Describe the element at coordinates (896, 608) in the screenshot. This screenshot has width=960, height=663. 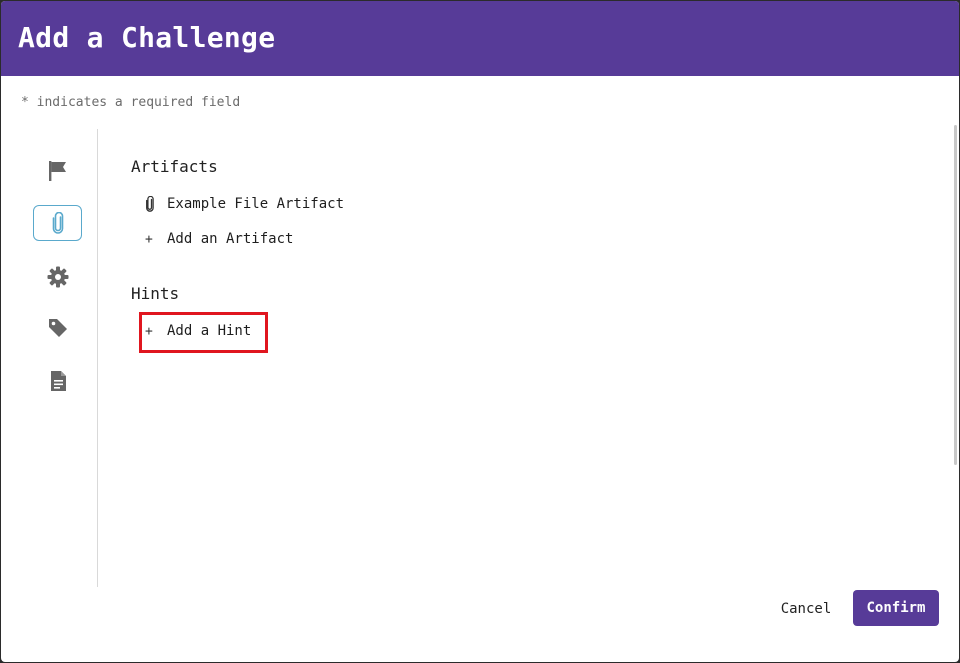
I see `confirm-button: Confirm` at that location.